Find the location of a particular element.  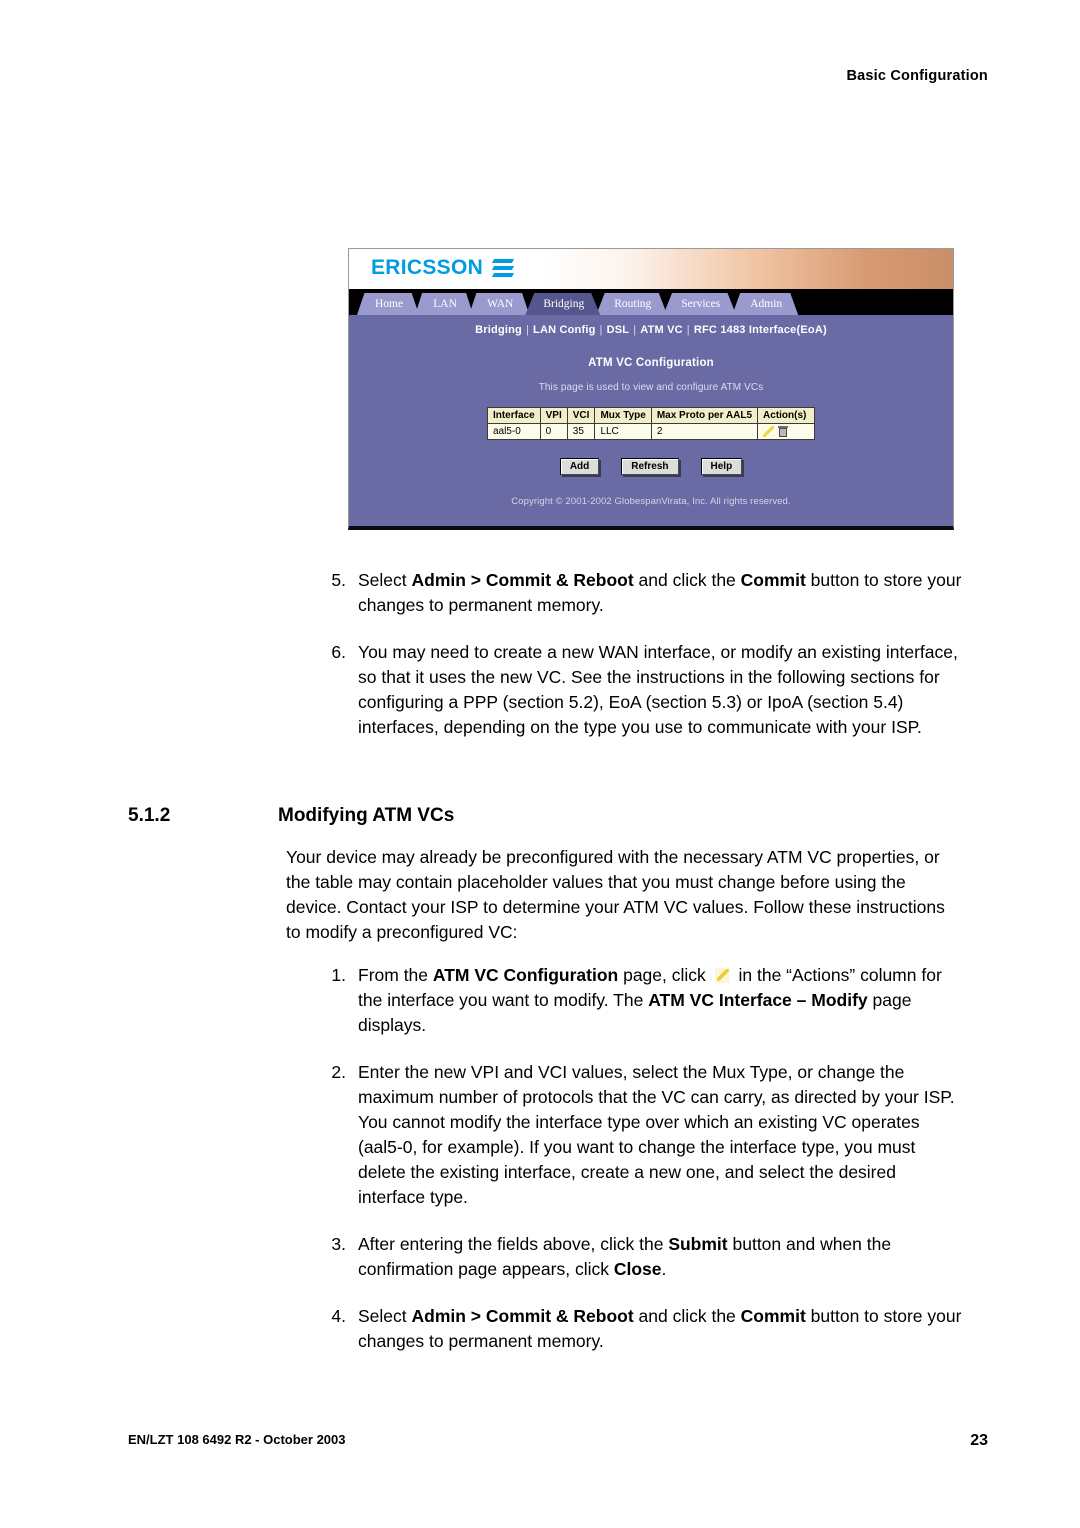

brand-bar: ERICSSON is located at coordinates (651, 269).